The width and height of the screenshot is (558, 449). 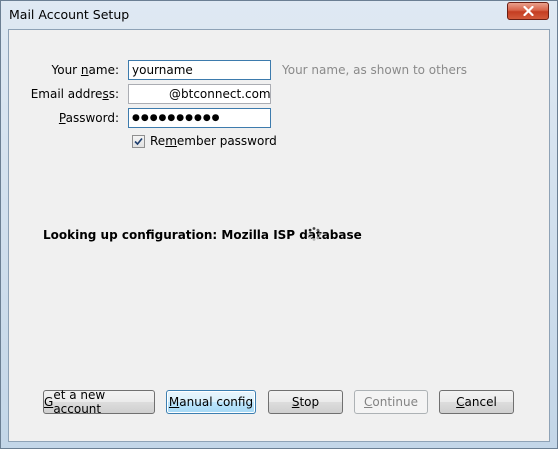 What do you see at coordinates (199, 70) in the screenshot?
I see `name-input: yourname` at bounding box center [199, 70].